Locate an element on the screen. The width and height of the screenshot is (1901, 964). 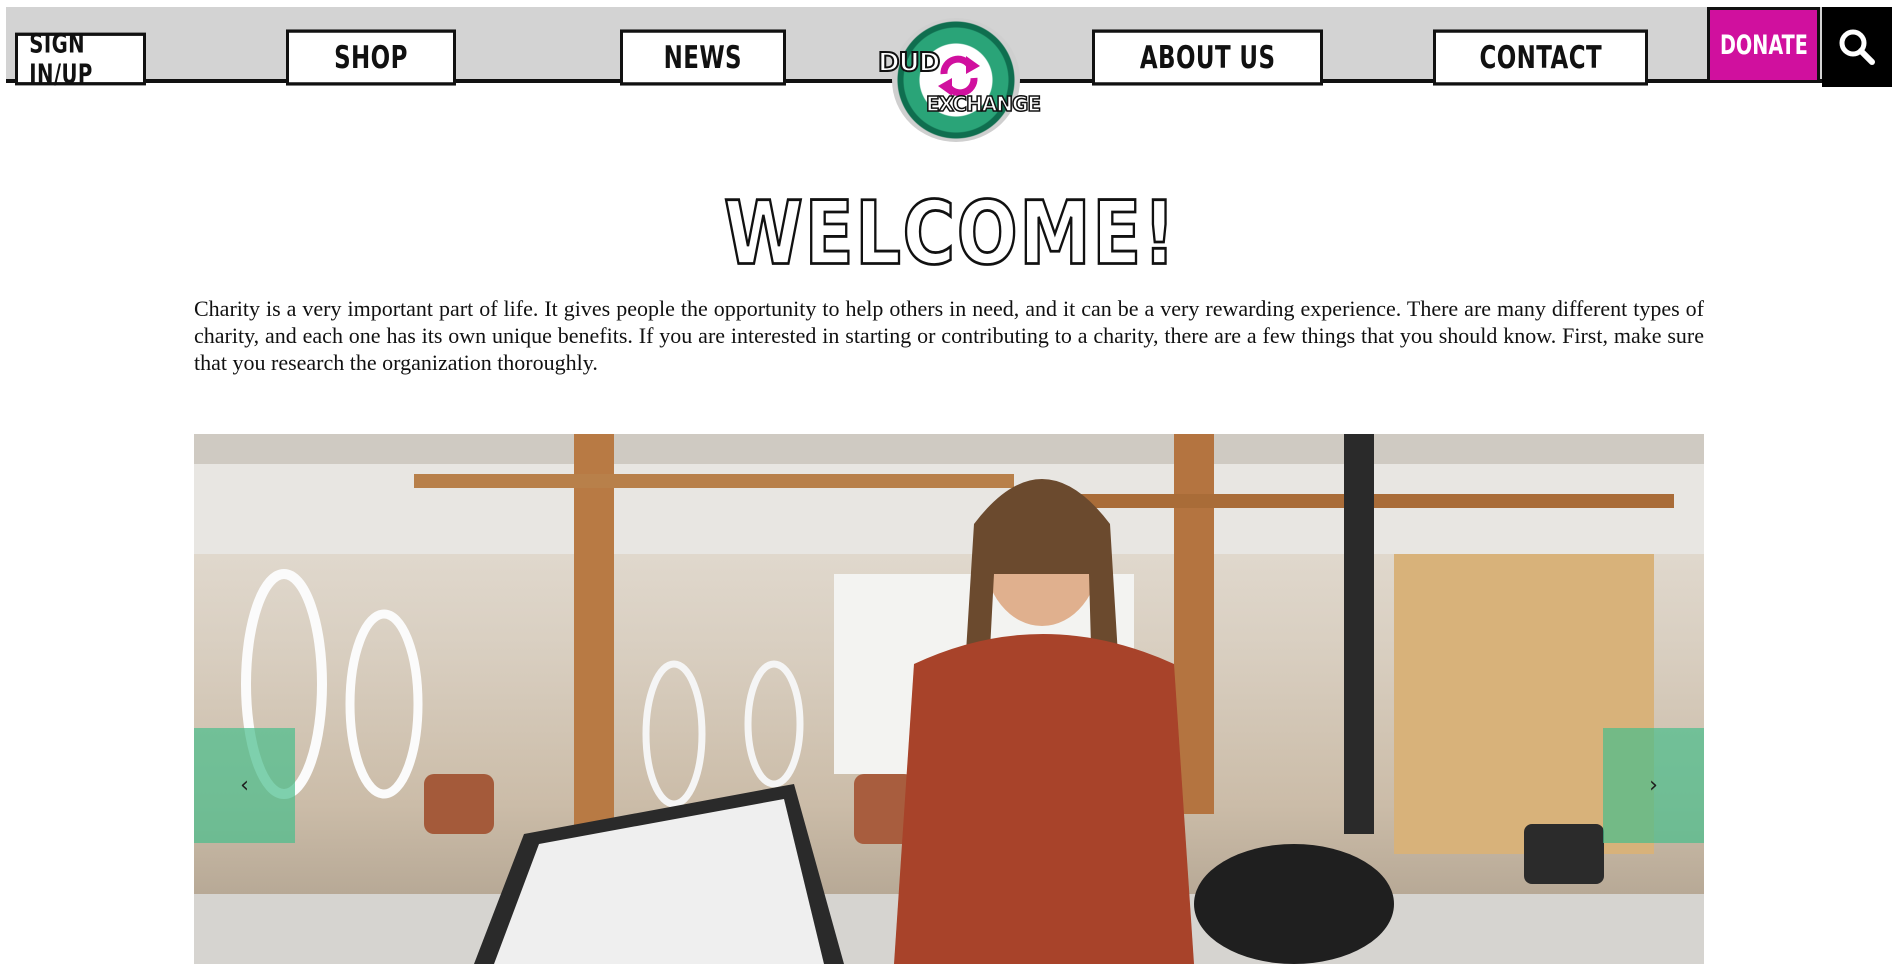
contact-label: CONTACT is located at coordinates (1540, 57).